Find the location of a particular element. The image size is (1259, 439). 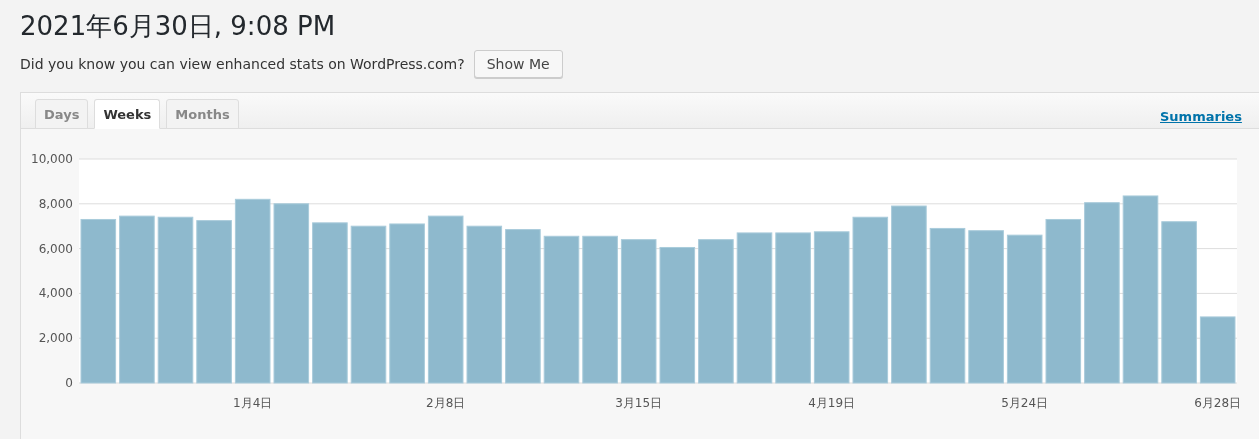

x-tick-label: 3月15日 is located at coordinates (639, 403).